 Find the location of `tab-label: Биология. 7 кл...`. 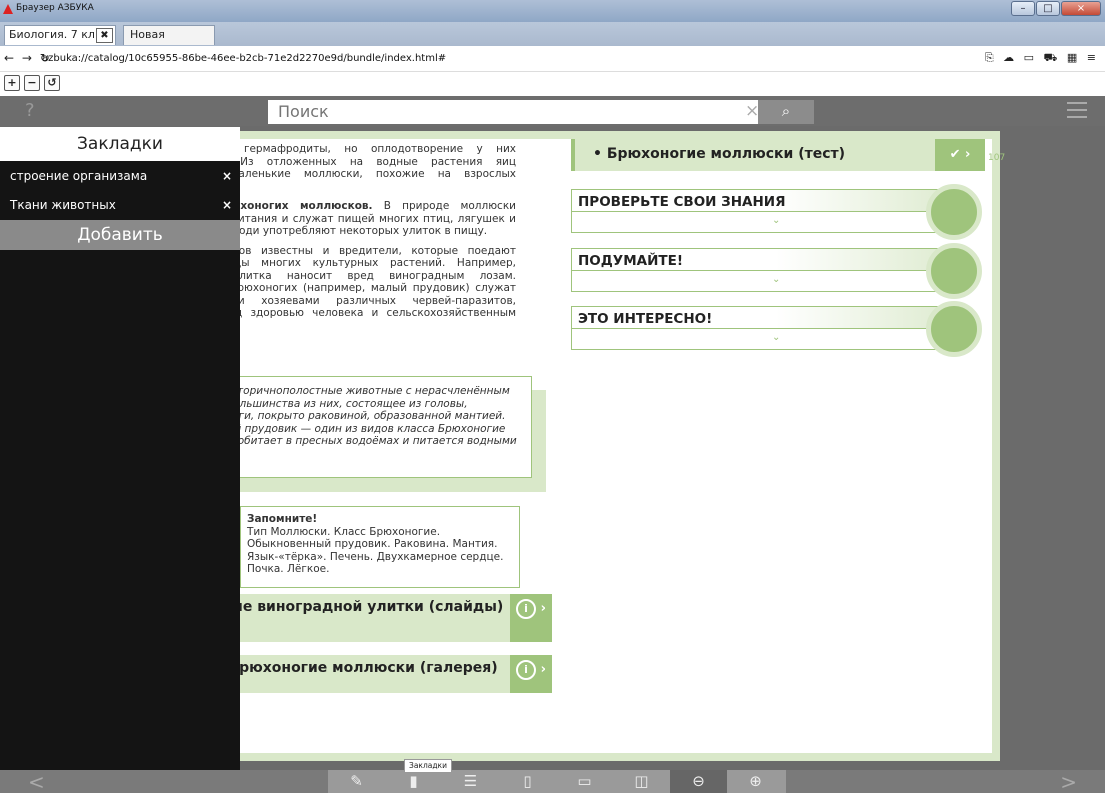

tab-label: Биология. 7 кл... is located at coordinates (57, 34).